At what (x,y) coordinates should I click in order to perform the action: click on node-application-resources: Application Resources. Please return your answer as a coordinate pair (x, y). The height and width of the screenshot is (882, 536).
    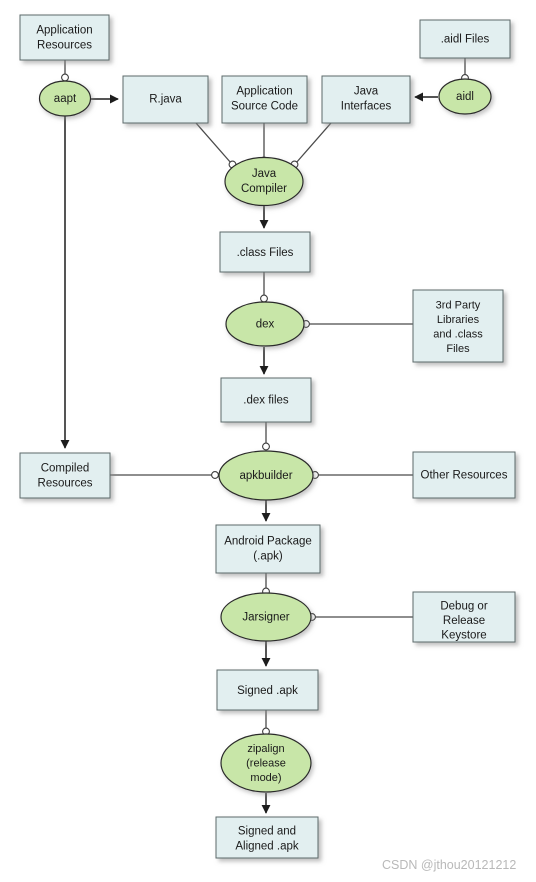
    Looking at the image, I should click on (64, 37).